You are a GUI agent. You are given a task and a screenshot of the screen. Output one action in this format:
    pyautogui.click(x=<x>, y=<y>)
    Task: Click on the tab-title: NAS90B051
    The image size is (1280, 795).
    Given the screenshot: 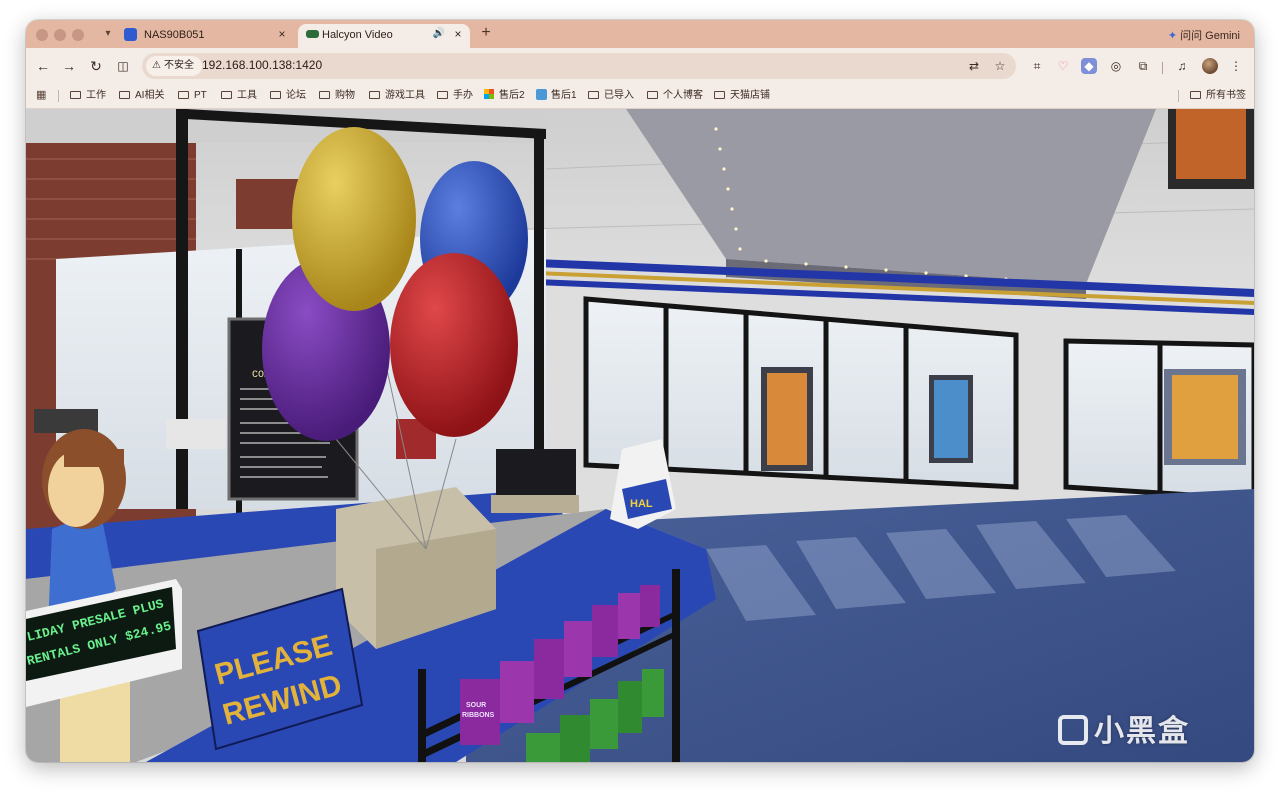 What is the action you would take?
    pyautogui.click(x=174, y=35)
    